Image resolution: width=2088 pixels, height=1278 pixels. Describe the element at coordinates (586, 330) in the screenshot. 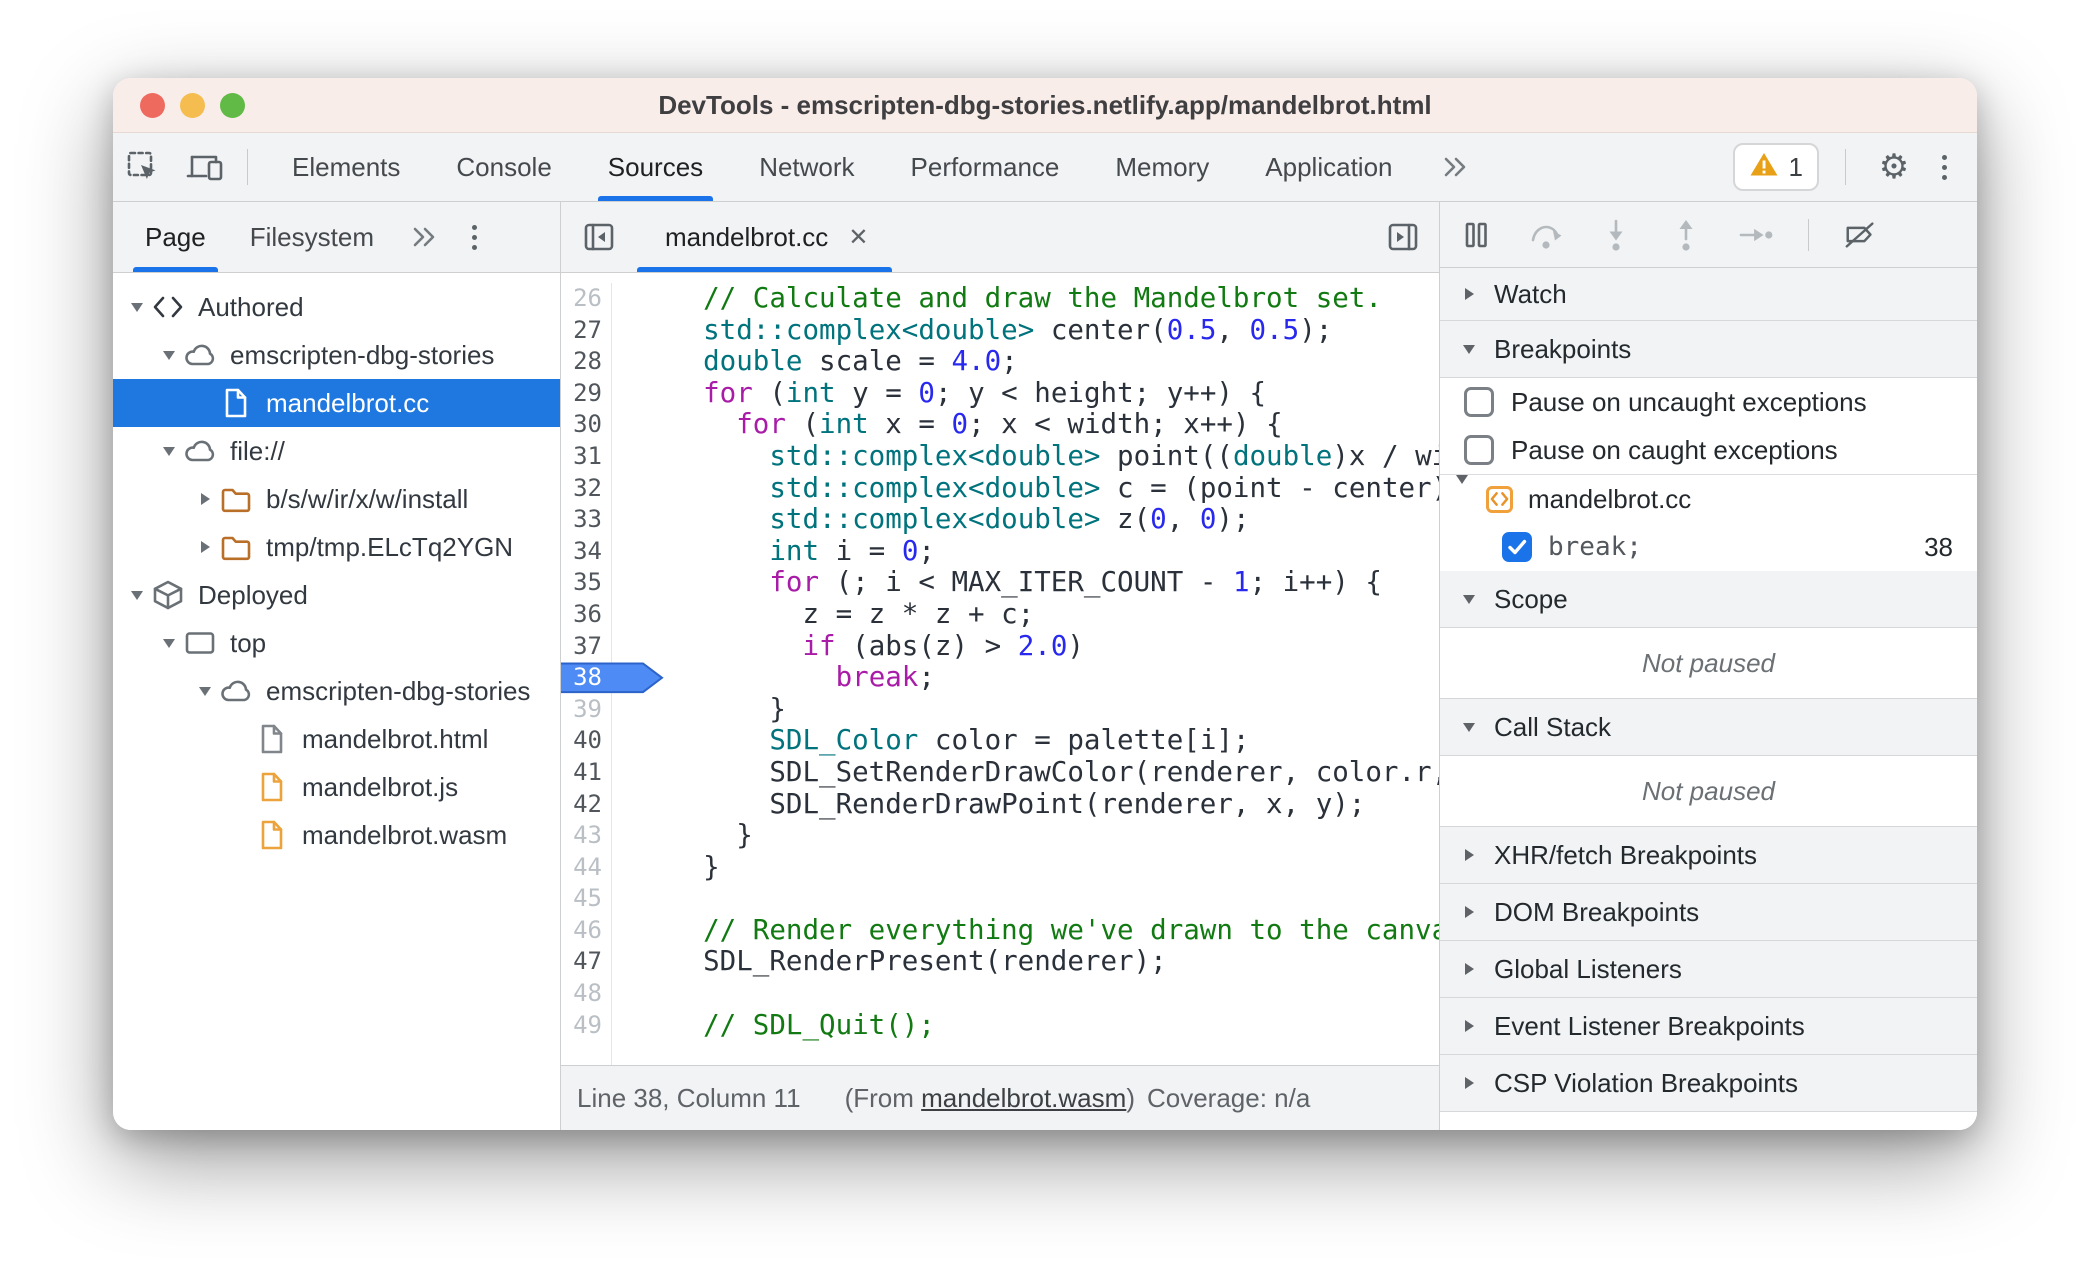

I see `line-number: 27` at that location.